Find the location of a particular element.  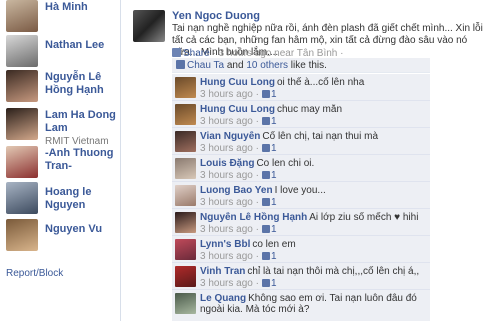

comment-item: Louis Đặng Co len chi oi. 3 hours ago · 1 is located at coordinates (301, 168).